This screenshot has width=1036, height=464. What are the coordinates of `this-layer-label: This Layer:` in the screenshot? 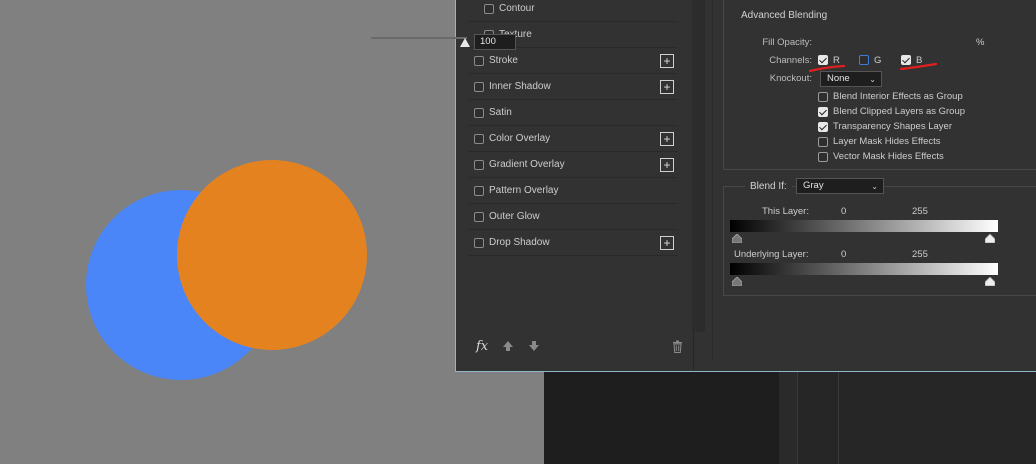 It's located at (785, 211).